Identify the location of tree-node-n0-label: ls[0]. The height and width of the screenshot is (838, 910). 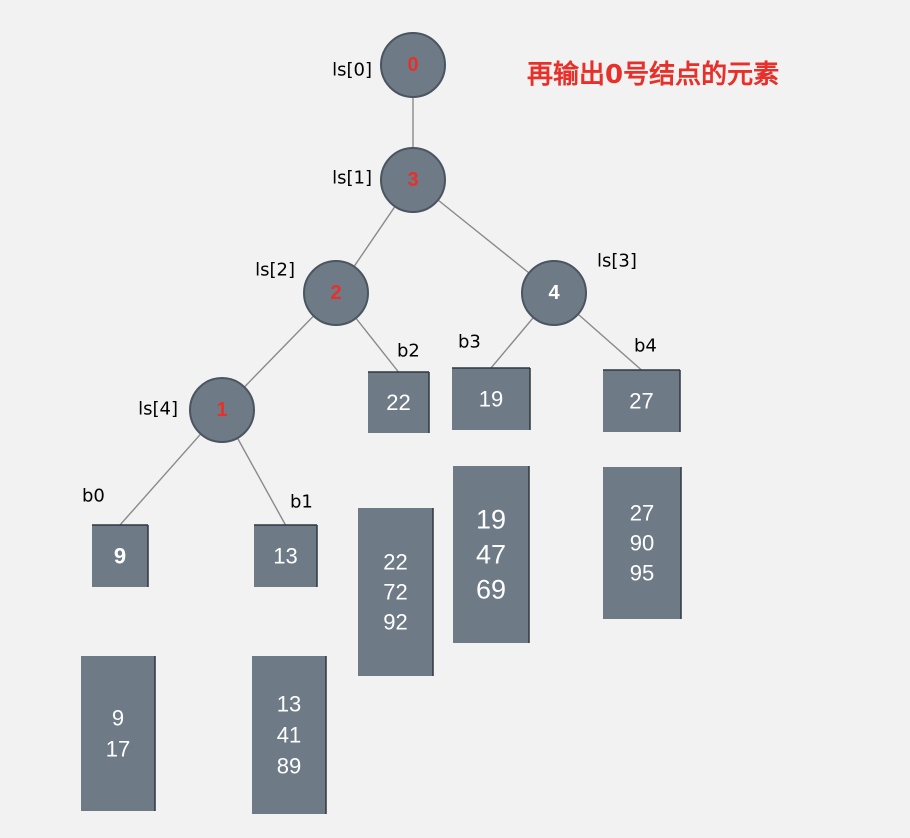
(352, 70).